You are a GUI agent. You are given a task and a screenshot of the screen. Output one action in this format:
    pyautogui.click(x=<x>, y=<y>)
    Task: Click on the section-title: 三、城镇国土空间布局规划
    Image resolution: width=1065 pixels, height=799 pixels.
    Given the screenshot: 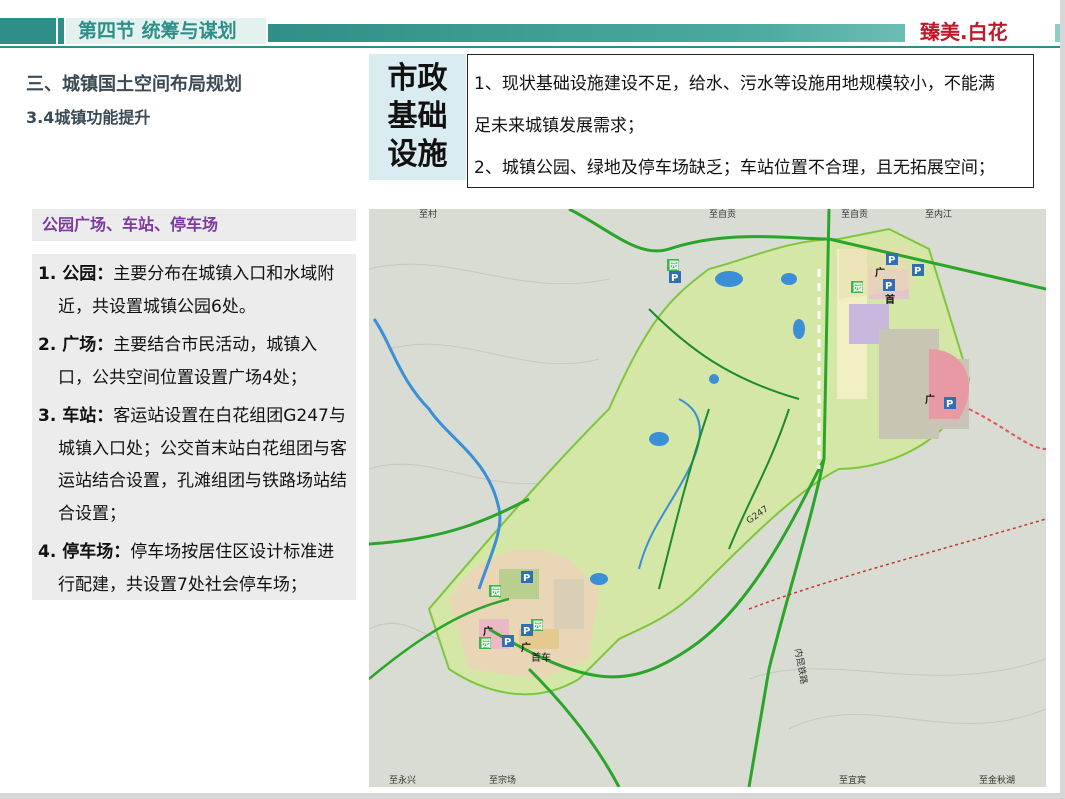 What is the action you would take?
    pyautogui.click(x=134, y=84)
    